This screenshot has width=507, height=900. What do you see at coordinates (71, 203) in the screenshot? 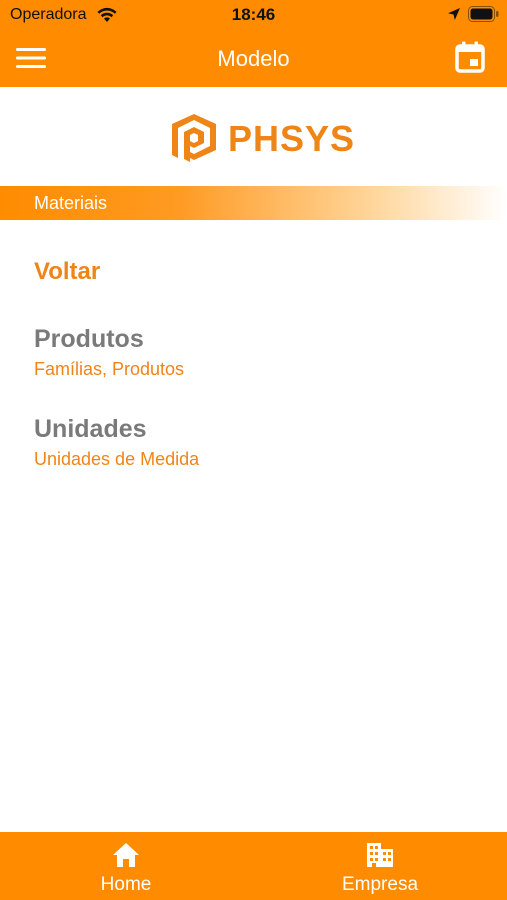
I see `section-label: Materiais` at bounding box center [71, 203].